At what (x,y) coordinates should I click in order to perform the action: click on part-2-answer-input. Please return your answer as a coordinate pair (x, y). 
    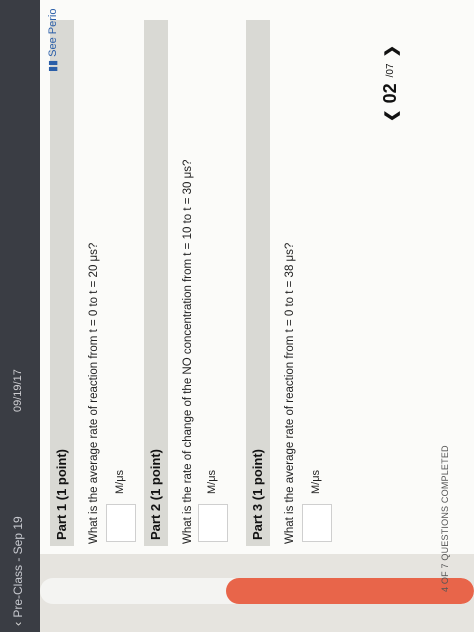
    Looking at the image, I should click on (213, 523).